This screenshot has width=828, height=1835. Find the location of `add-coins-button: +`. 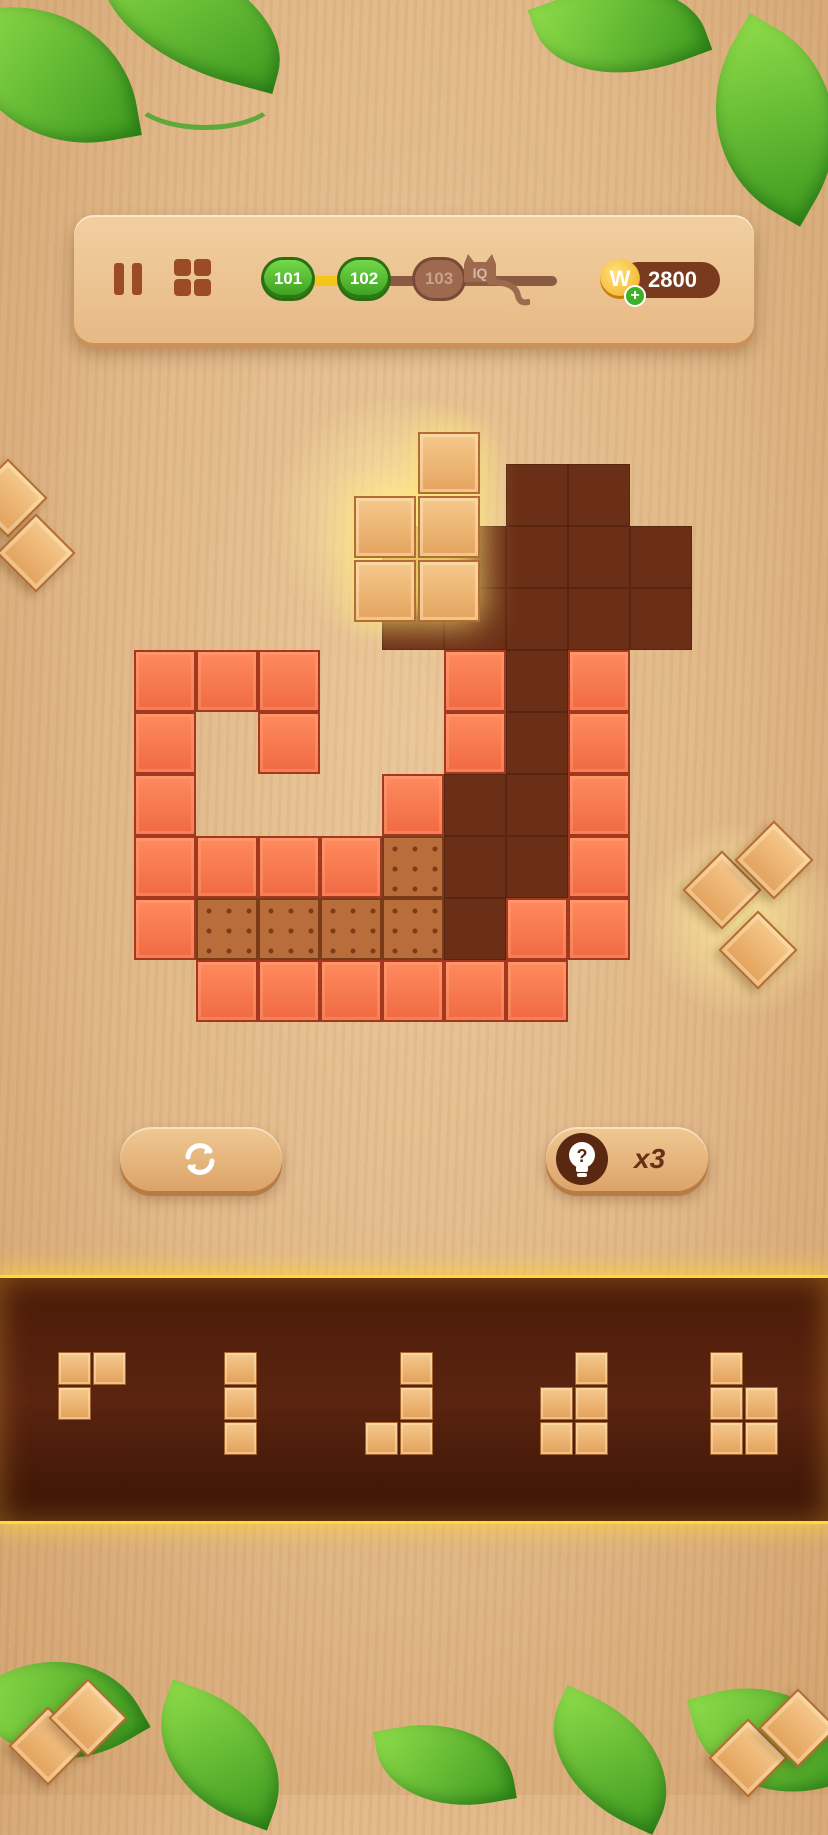

add-coins-button: + is located at coordinates (635, 296).